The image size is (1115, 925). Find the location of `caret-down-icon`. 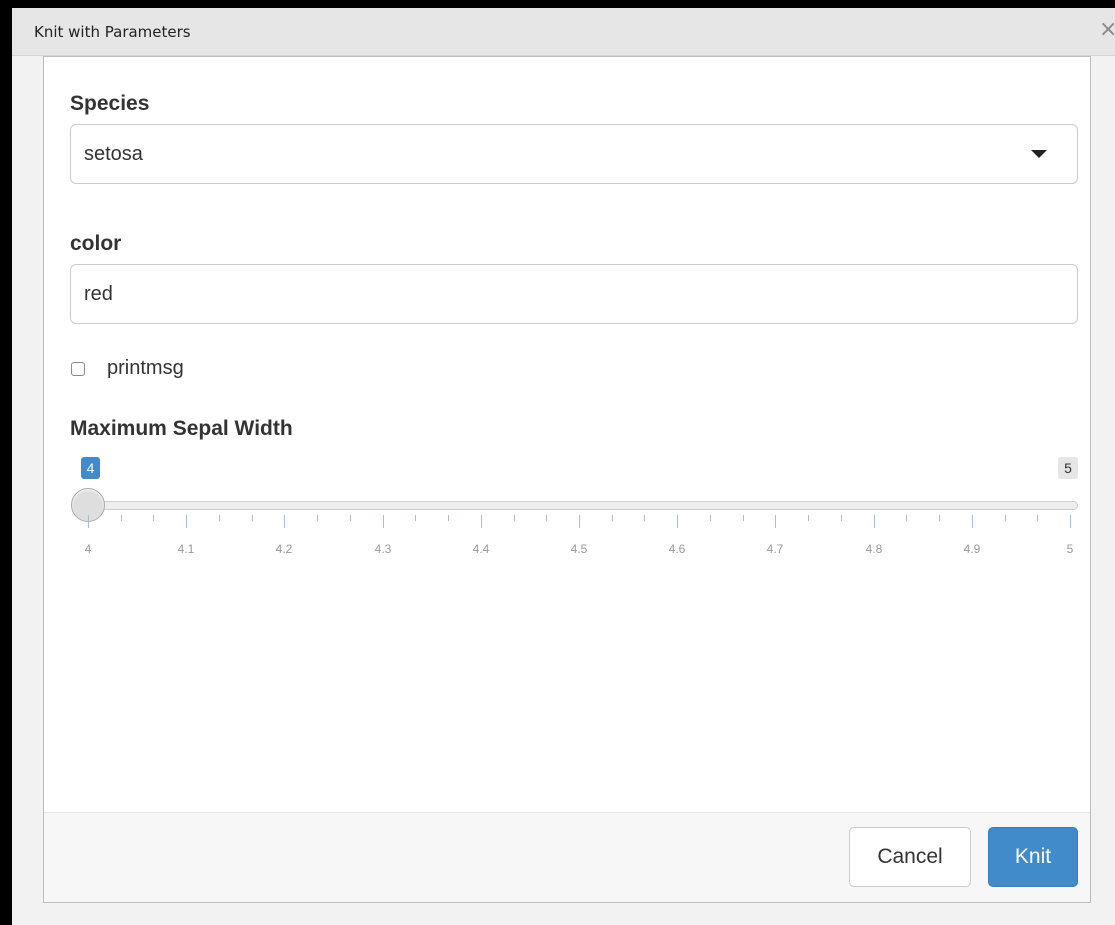

caret-down-icon is located at coordinates (1039, 154).